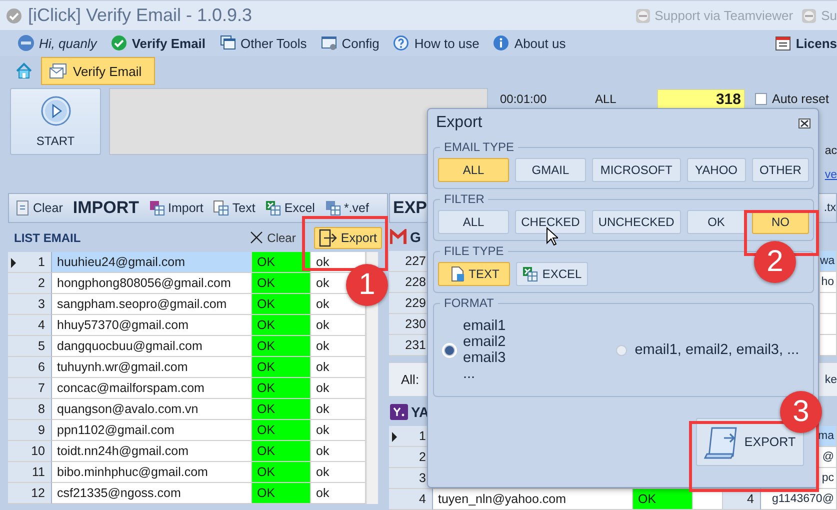 This screenshot has height=510, width=837. Describe the element at coordinates (30, 283) in the screenshot. I see `row-index: 2` at that location.